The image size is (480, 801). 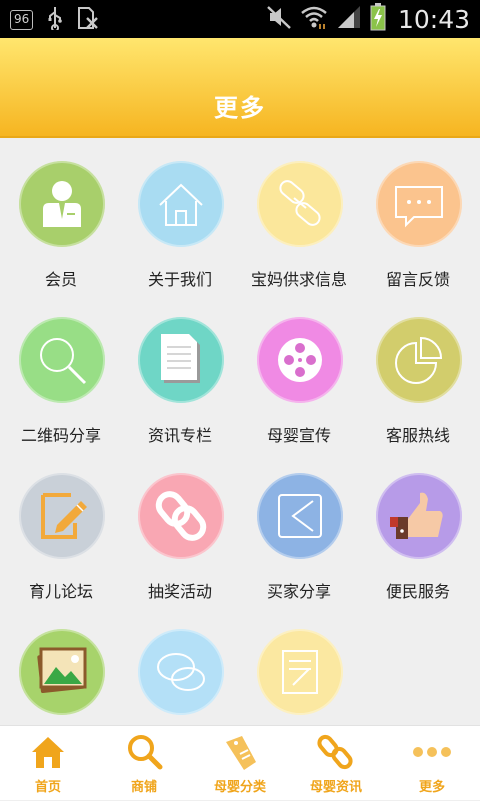 I want to click on tab-shops: 商铺, so click(x=144, y=763).